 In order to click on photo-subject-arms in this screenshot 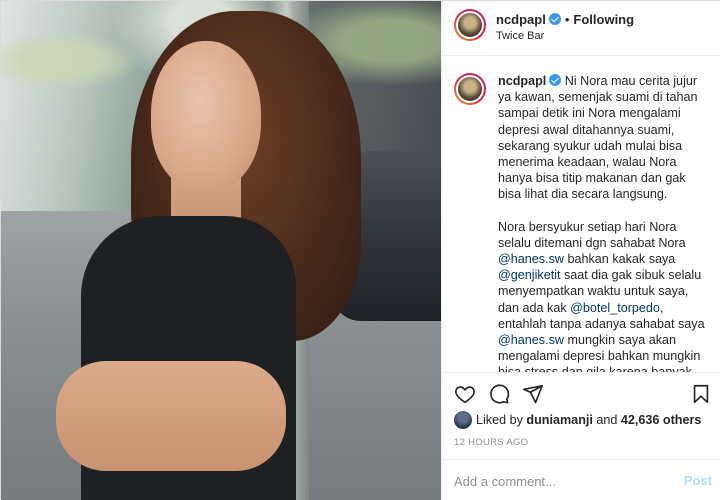, I will do `click(171, 416)`.